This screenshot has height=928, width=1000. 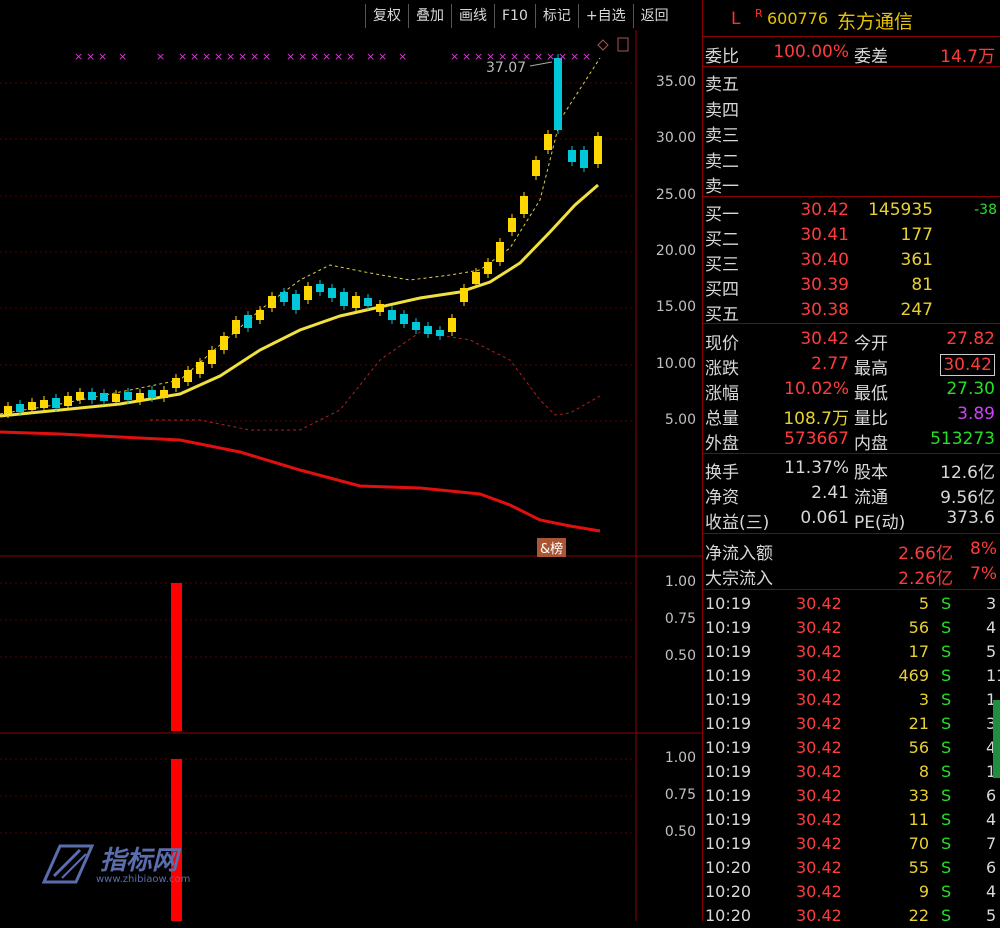 I want to click on quote-row-5: 外盘 573667 内盘 513273, so click(x=850, y=441).